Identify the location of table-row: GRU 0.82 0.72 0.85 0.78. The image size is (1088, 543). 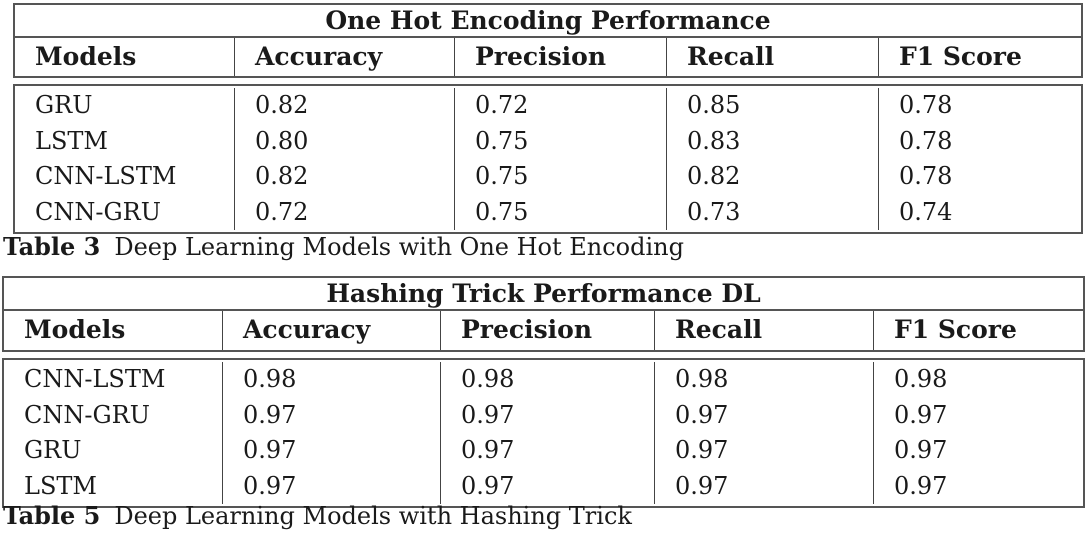
(548, 106).